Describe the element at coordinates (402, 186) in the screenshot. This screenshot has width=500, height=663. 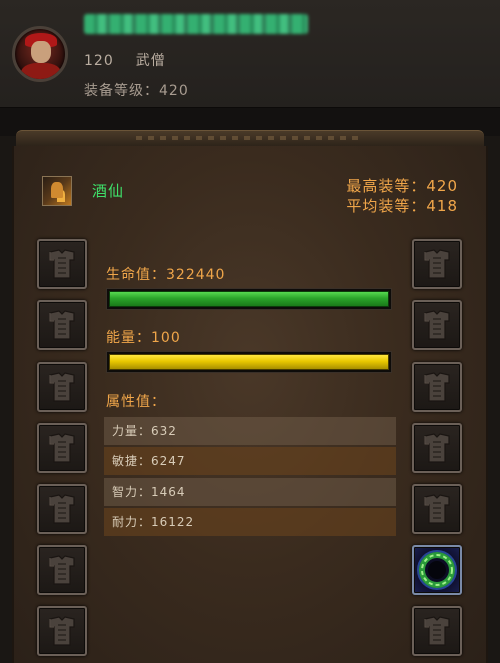
I see `max-item-level: 最高装等：420` at that location.